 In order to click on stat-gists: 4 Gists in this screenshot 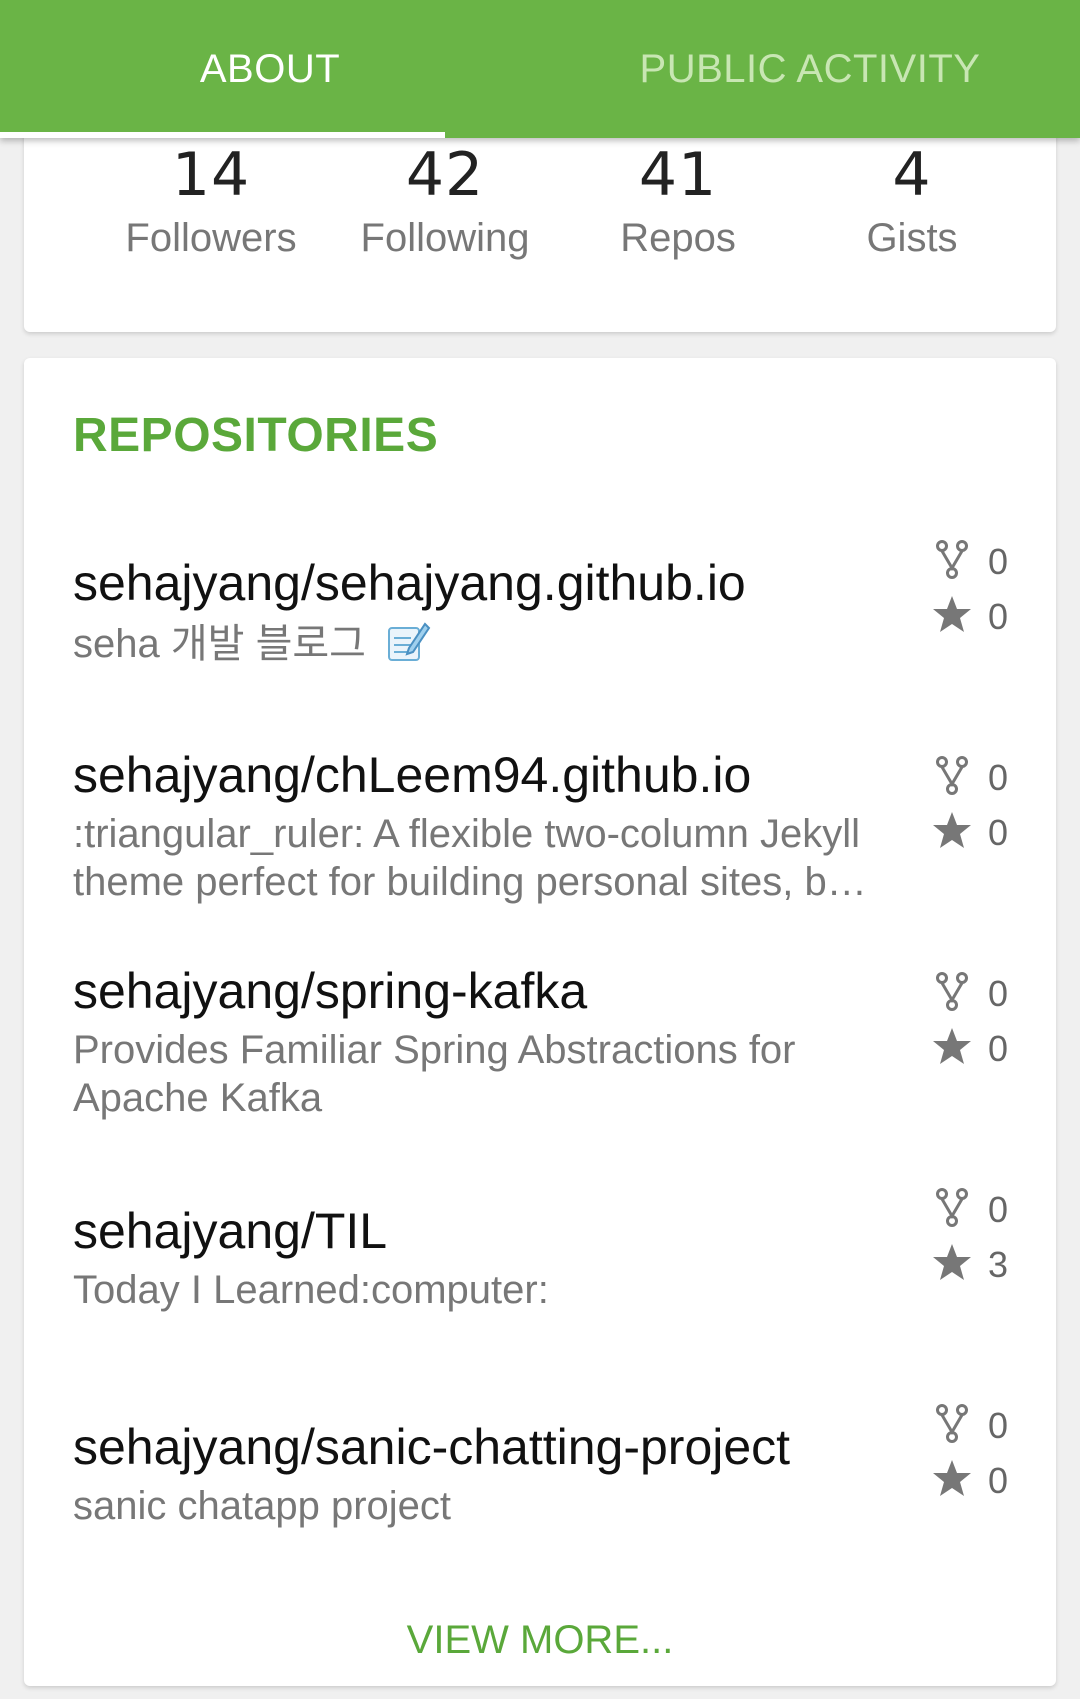, I will do `click(912, 200)`.